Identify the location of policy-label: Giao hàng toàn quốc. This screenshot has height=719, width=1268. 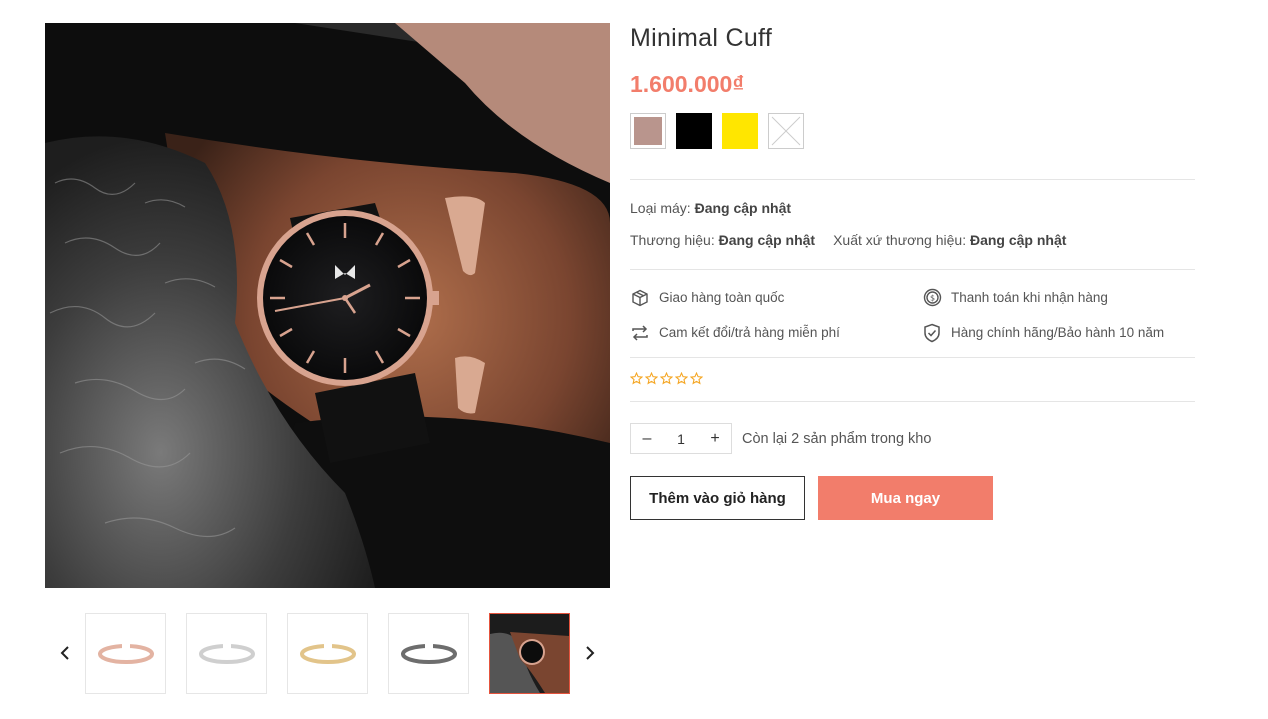
(722, 297).